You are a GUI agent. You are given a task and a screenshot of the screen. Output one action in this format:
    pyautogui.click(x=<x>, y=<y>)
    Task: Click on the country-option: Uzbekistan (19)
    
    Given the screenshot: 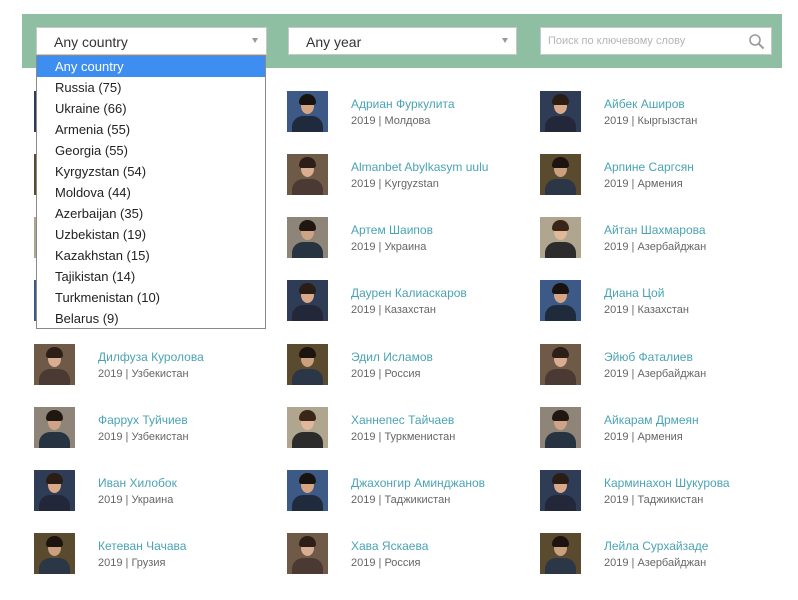 What is the action you would take?
    pyautogui.click(x=151, y=234)
    